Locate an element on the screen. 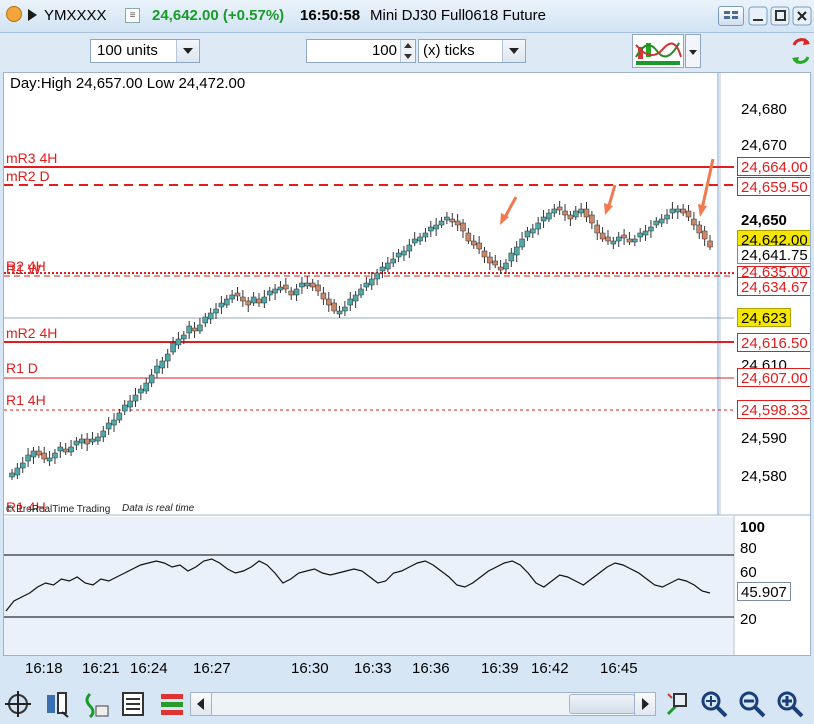 The image size is (814, 724). crosshair-icon is located at coordinates (18, 704).